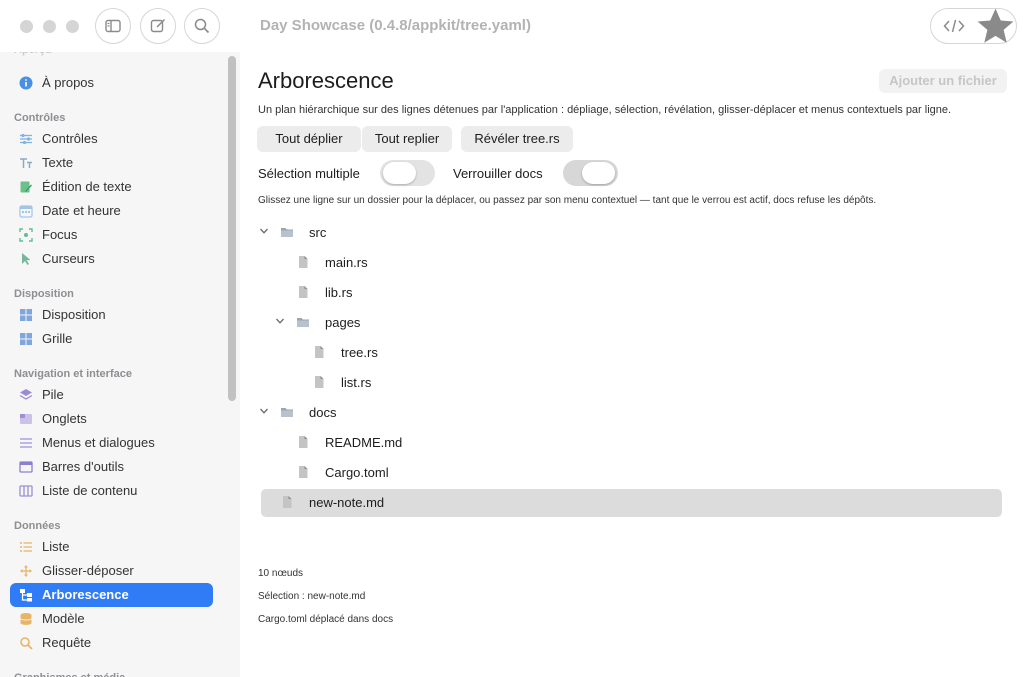  What do you see at coordinates (621, 443) in the screenshot?
I see `tree-row: README.md` at bounding box center [621, 443].